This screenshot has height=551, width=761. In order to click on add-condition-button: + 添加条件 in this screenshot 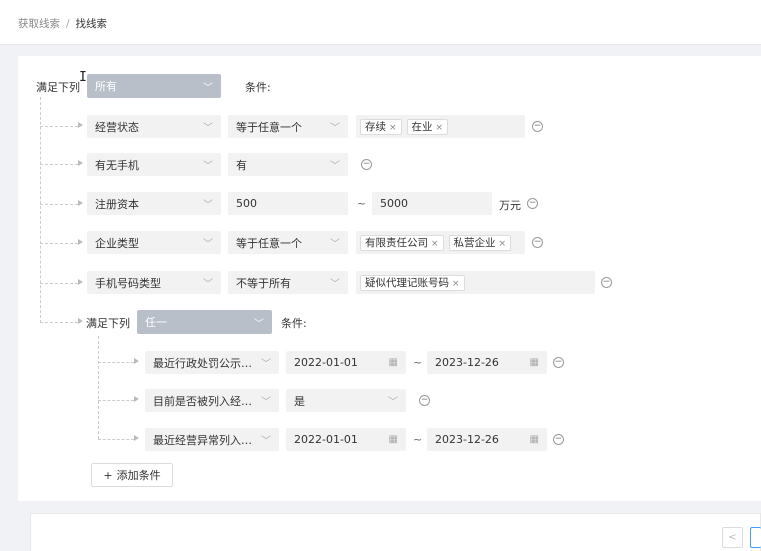, I will do `click(132, 475)`.